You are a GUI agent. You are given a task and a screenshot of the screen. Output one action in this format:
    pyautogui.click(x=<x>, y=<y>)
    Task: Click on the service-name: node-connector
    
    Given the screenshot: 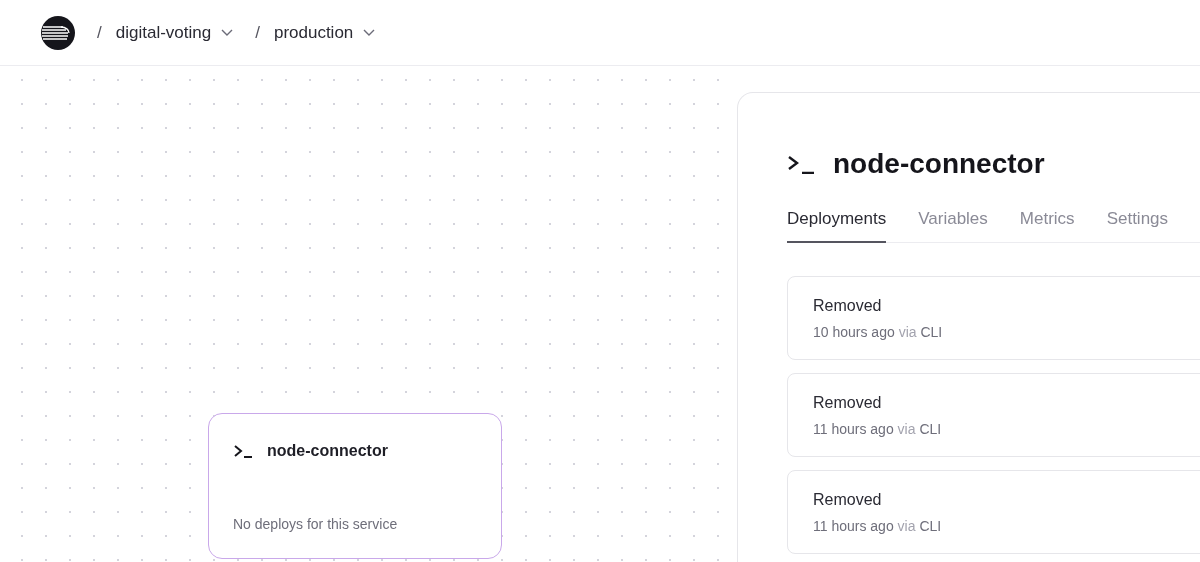 What is the action you would take?
    pyautogui.click(x=327, y=451)
    